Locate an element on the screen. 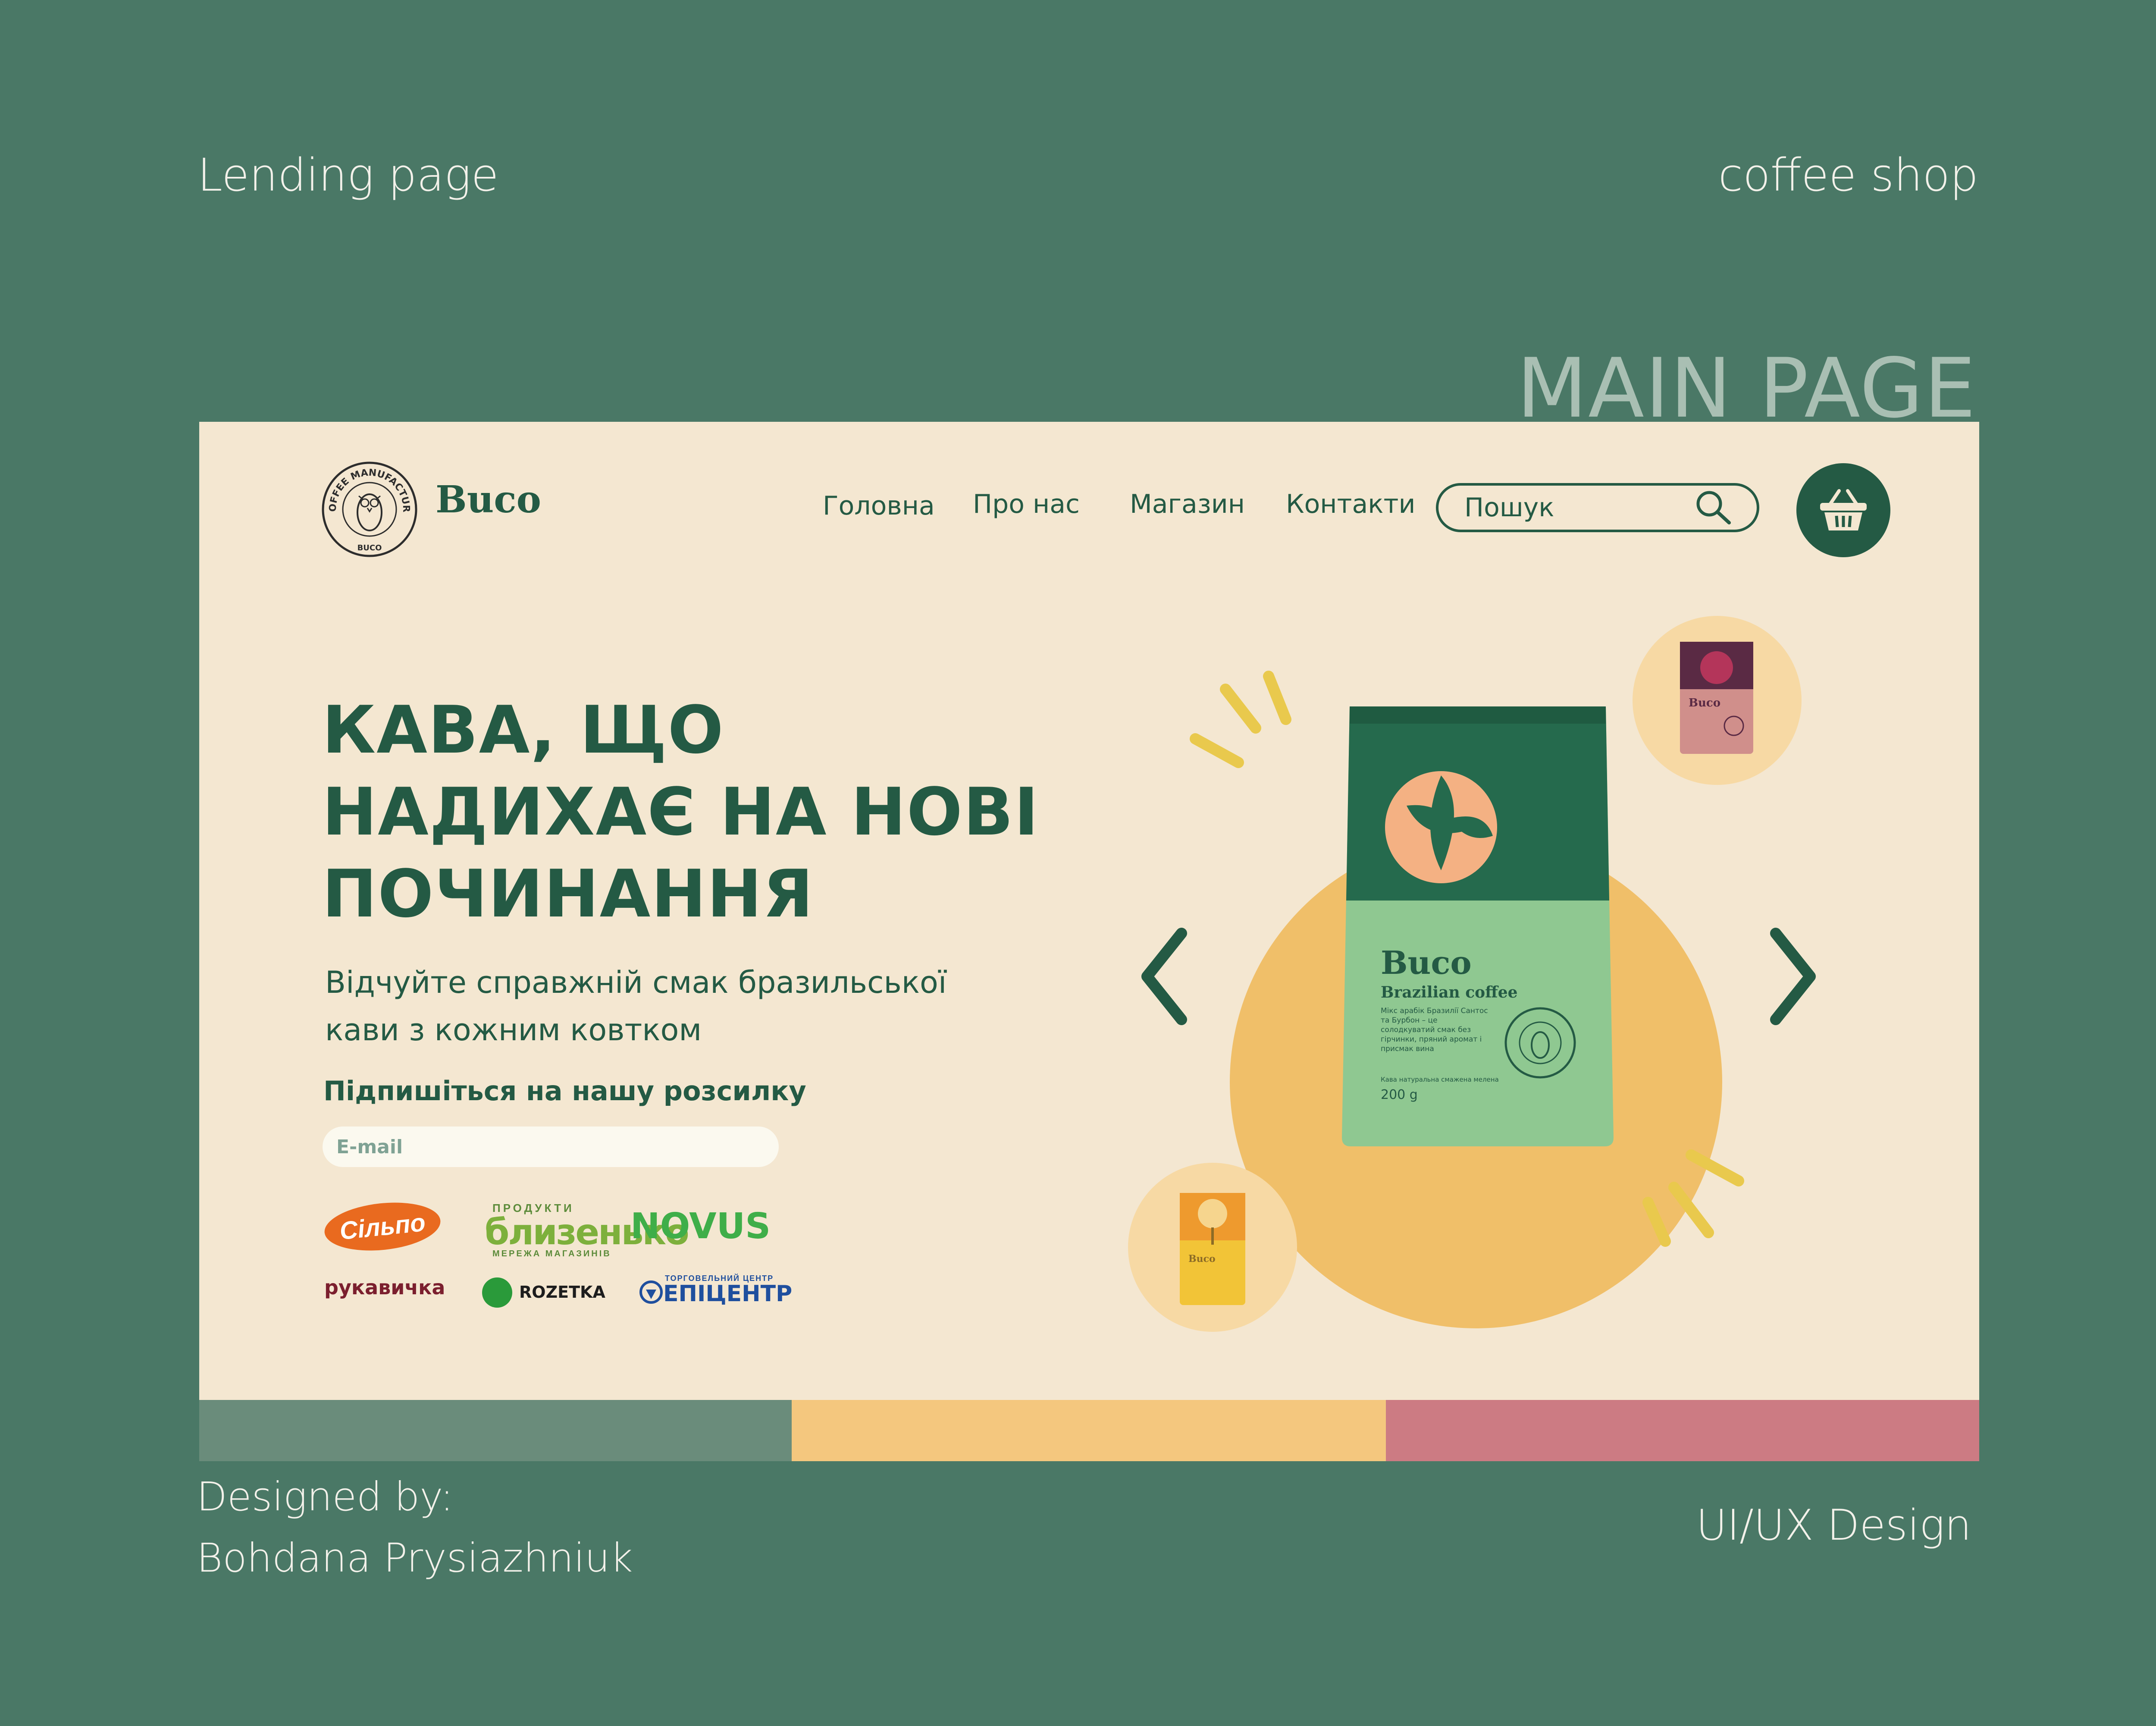  designer-name: Bohdana Prysiazhniuk is located at coordinates (415, 1558).